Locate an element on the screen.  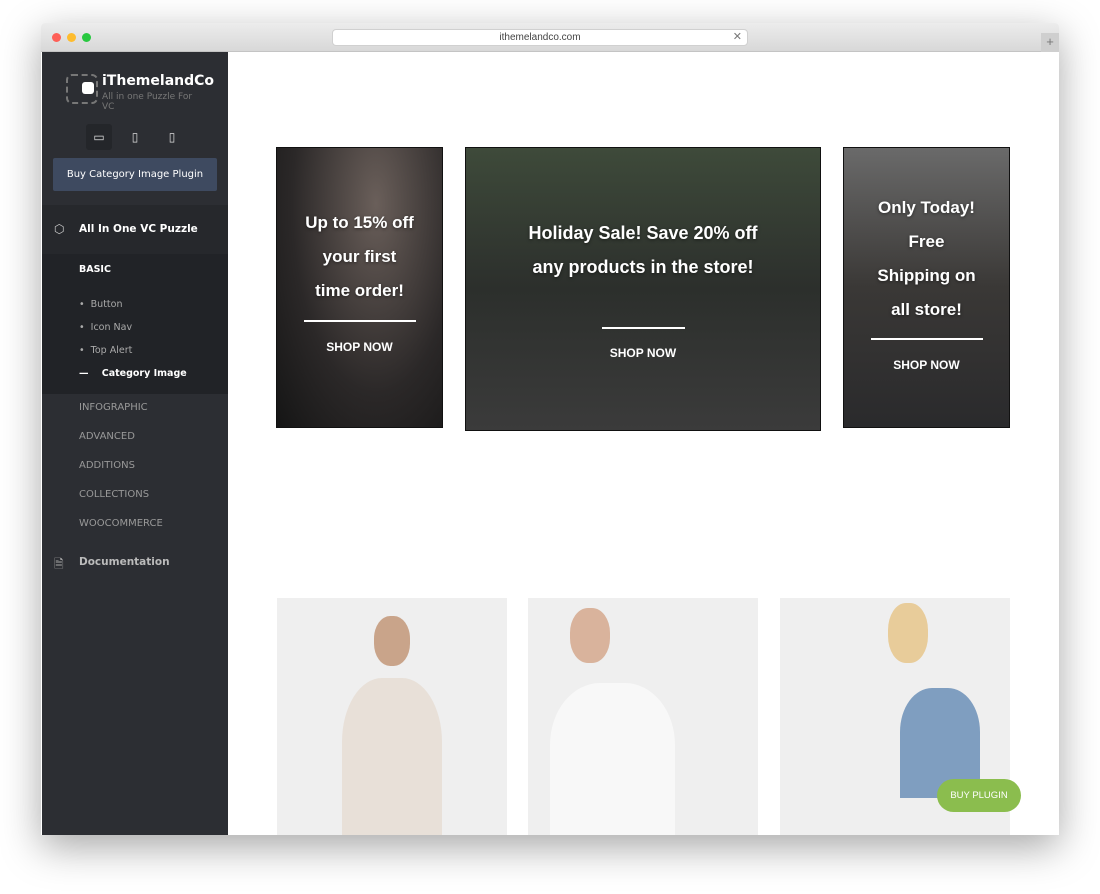
tablet-icon: ▯ is located at coordinates (135, 137).